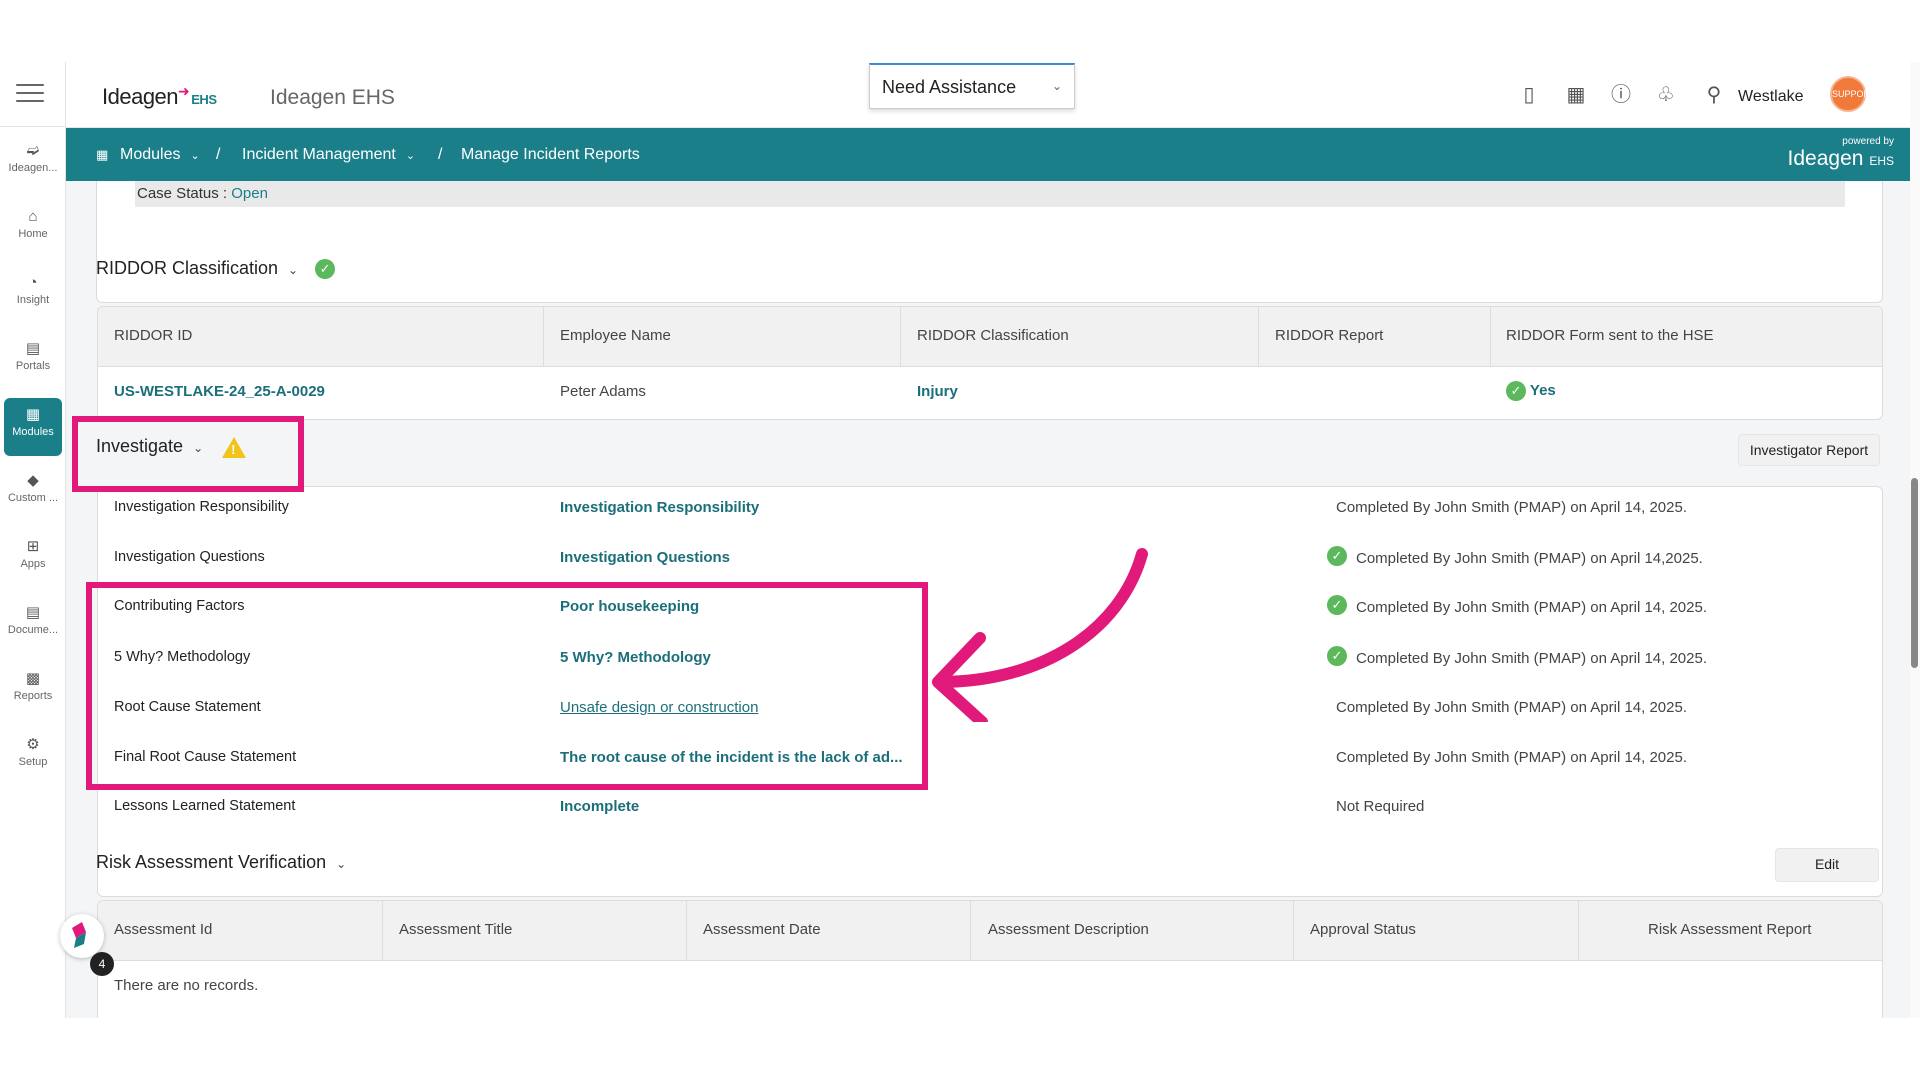  Describe the element at coordinates (1827, 865) in the screenshot. I see `edit-button: Edit` at that location.